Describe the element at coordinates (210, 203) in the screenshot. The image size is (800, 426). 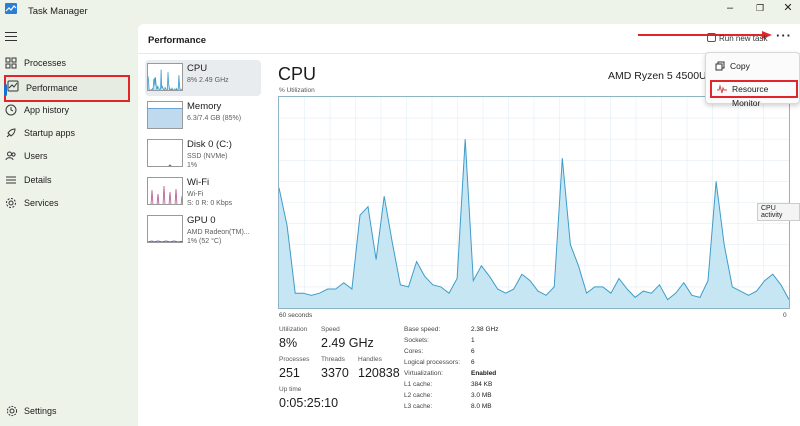
I see `device-sub: S: 0 R: 0 Kbps` at that location.